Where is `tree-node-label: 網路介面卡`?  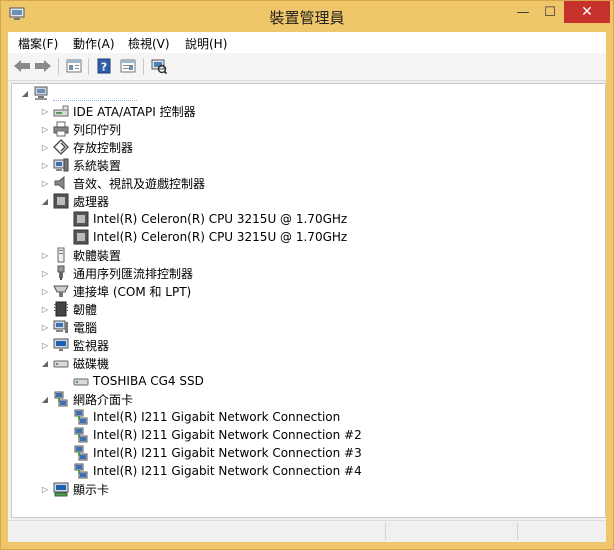
tree-node-label: 網路介面卡 is located at coordinates (103, 399).